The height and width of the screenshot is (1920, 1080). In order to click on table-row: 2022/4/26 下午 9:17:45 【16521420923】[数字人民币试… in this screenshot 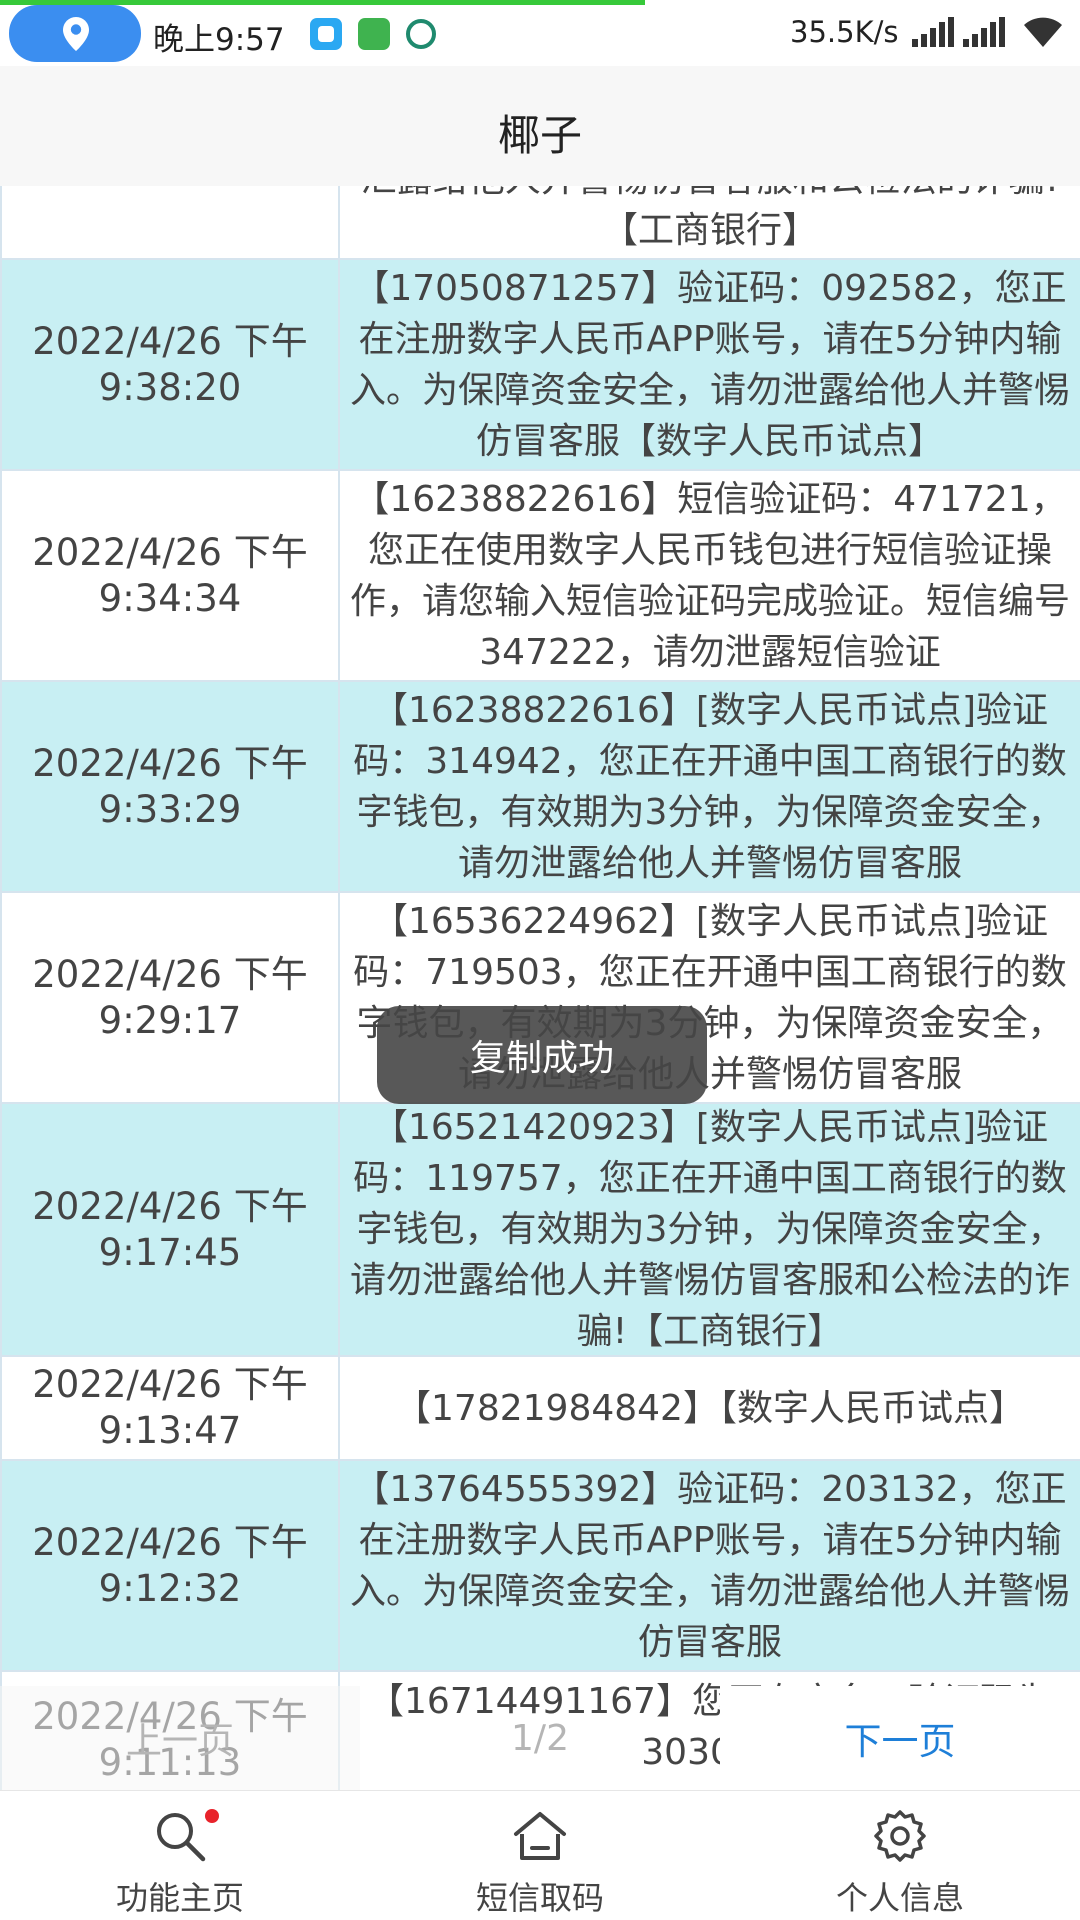, I will do `click(540, 1230)`.